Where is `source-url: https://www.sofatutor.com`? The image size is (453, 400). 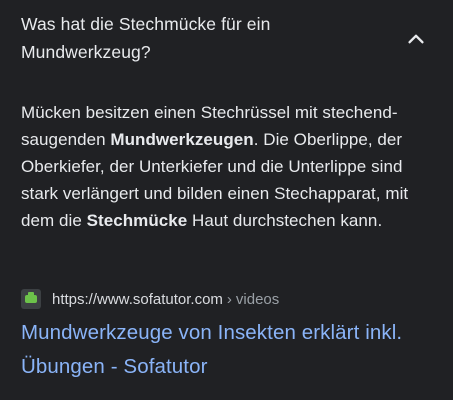 source-url: https://www.sofatutor.com is located at coordinates (137, 299).